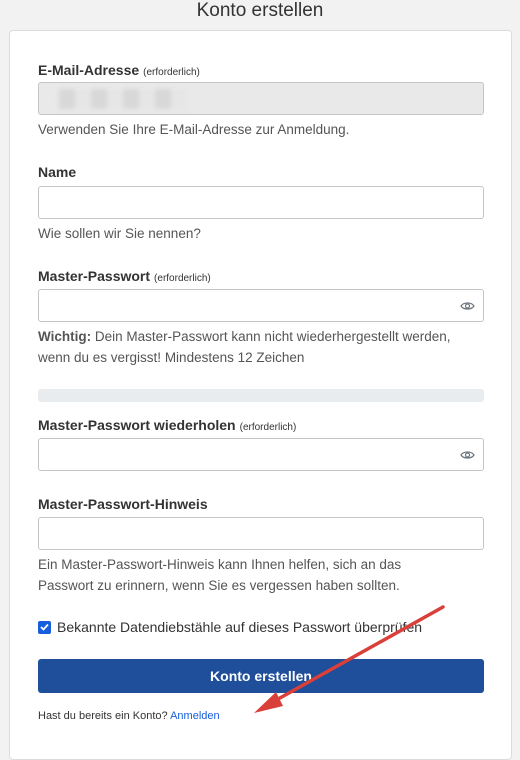 Image resolution: width=520 pixels, height=760 pixels. What do you see at coordinates (261, 202) in the screenshot?
I see `name-input` at bounding box center [261, 202].